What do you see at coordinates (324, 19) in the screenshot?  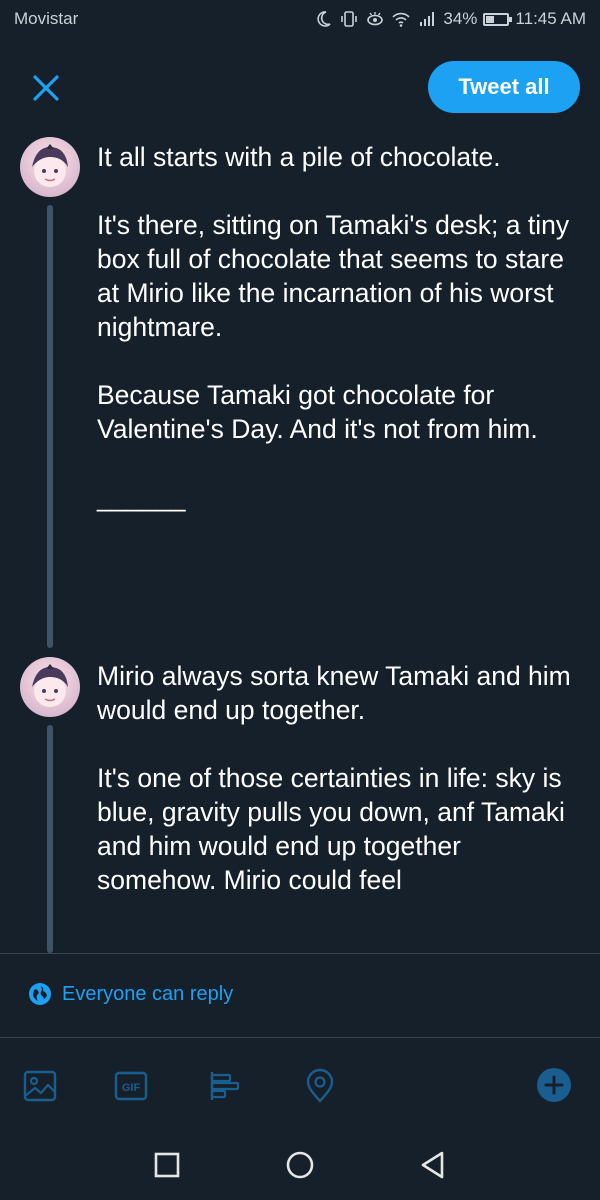 I see `do-not-disturb-moon-icon` at bounding box center [324, 19].